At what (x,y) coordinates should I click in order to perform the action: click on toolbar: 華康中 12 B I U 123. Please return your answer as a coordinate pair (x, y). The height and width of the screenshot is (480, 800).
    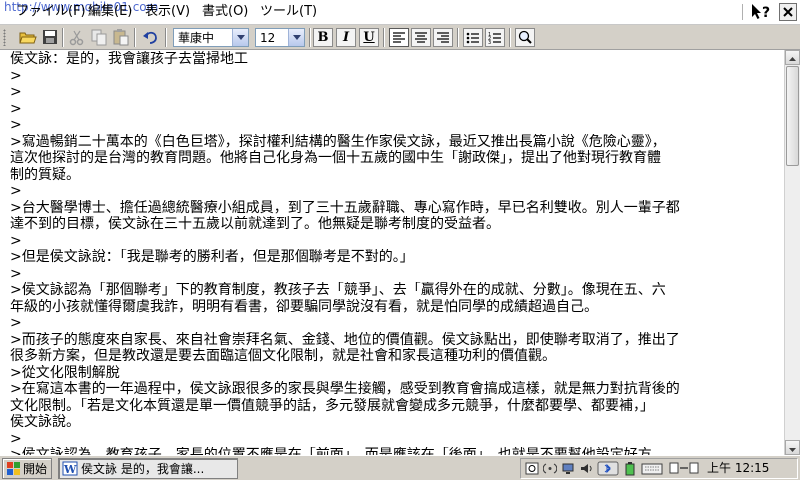
    Looking at the image, I should click on (400, 37).